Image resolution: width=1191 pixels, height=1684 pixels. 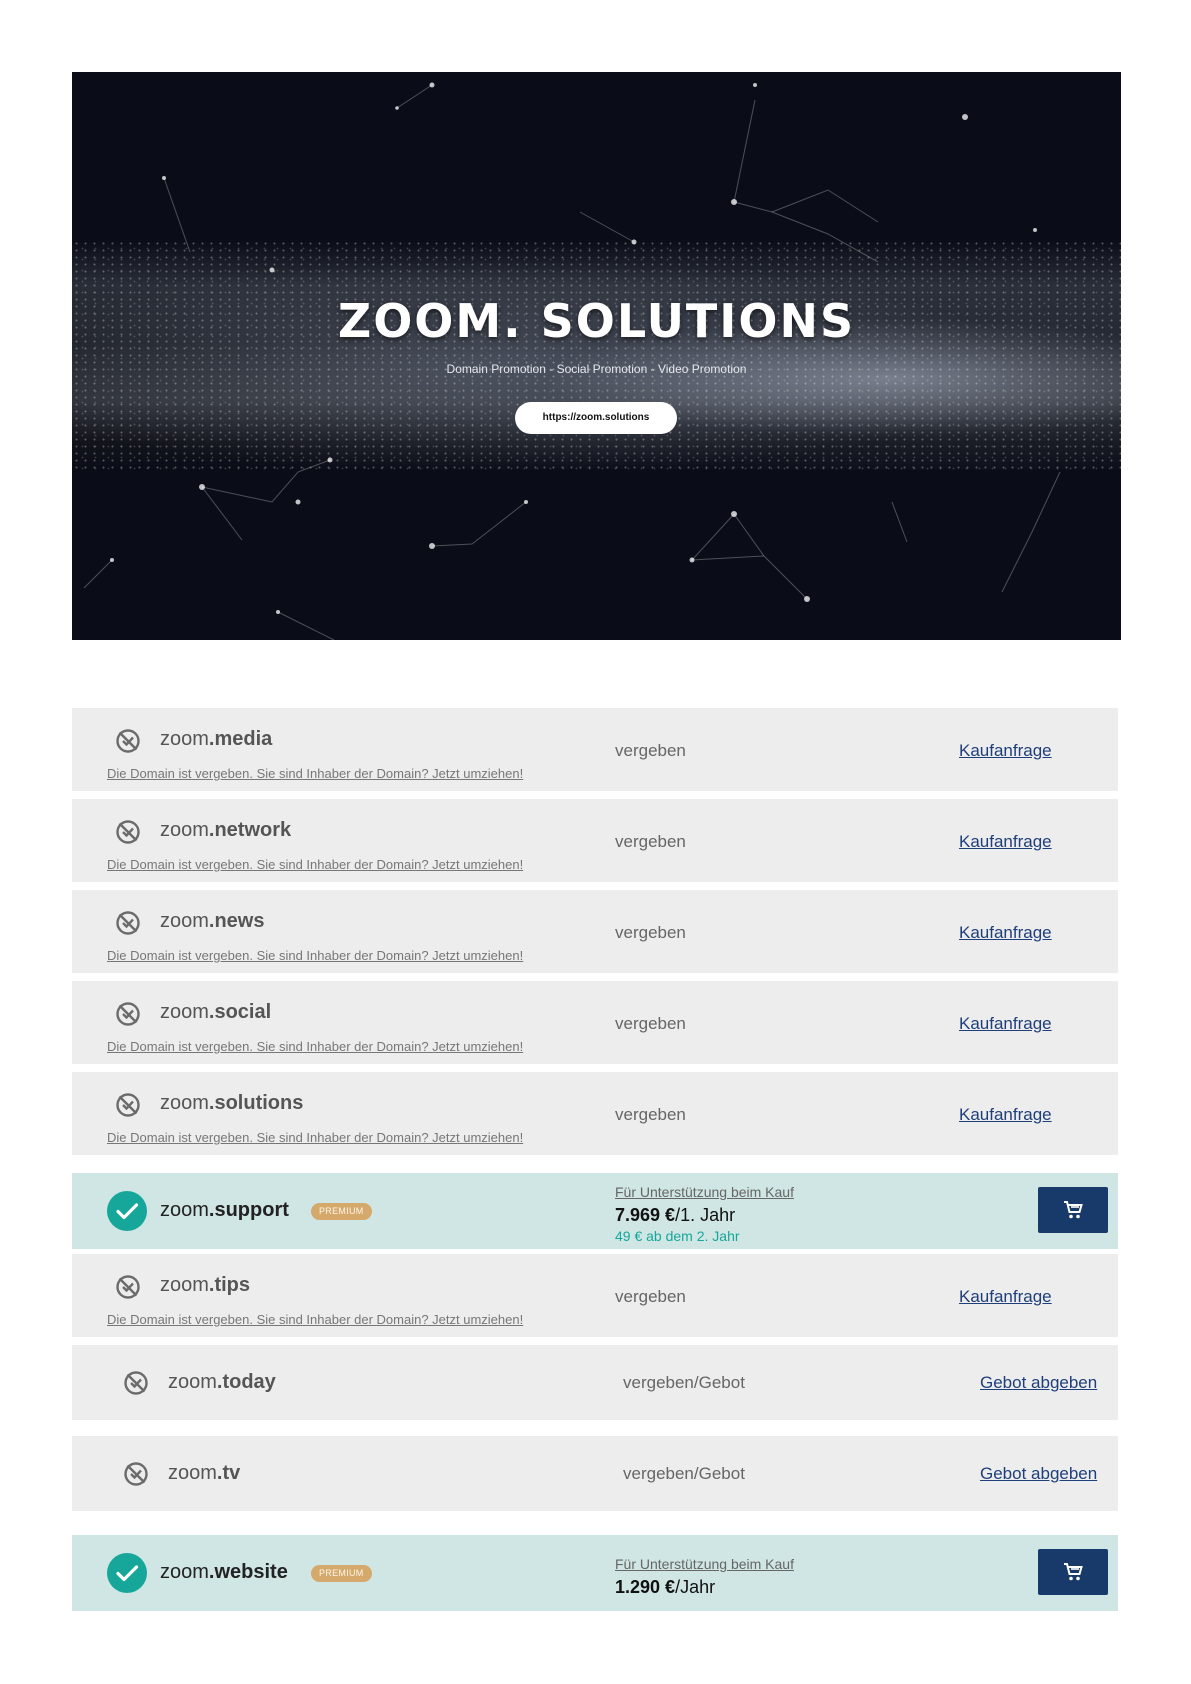 I want to click on price-period: /1. Jahr, so click(x=705, y=1215).